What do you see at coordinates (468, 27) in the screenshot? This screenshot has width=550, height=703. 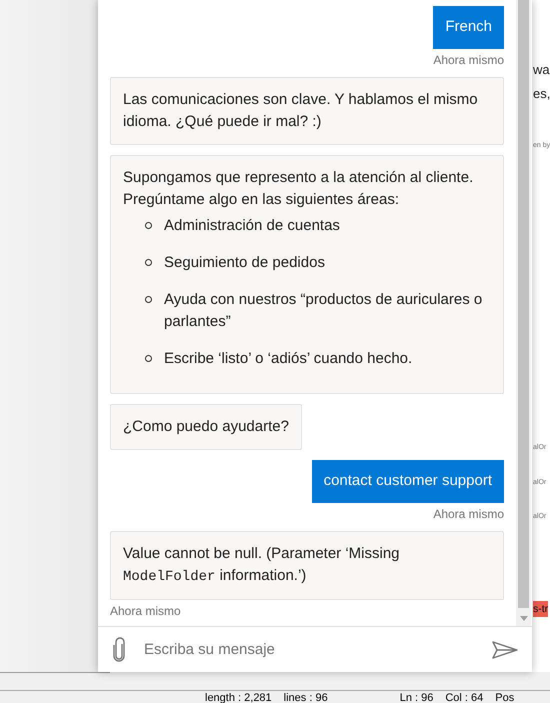 I see `user-message: French` at bounding box center [468, 27].